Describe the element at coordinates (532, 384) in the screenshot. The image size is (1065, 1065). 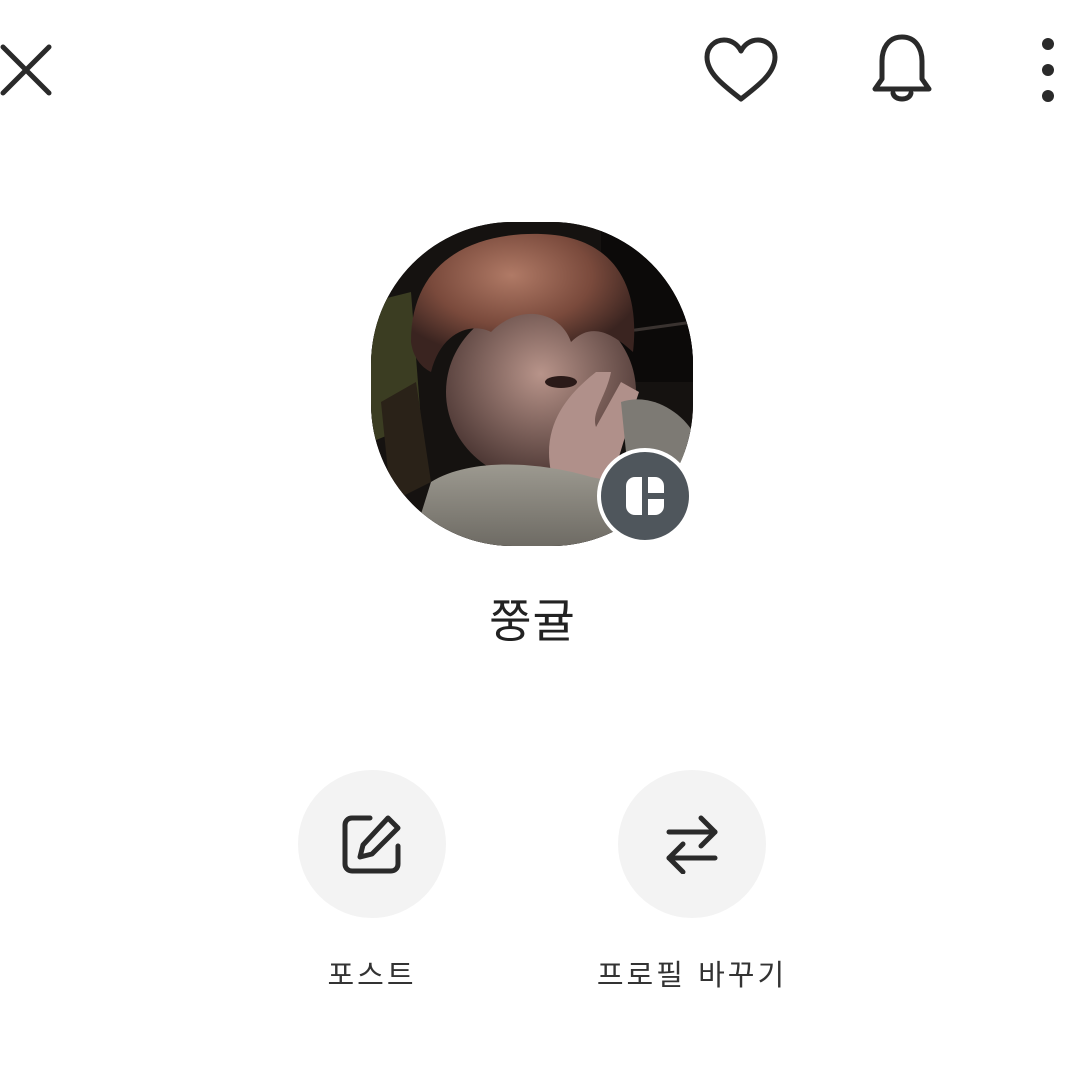
I see `profile-avatar-container` at that location.